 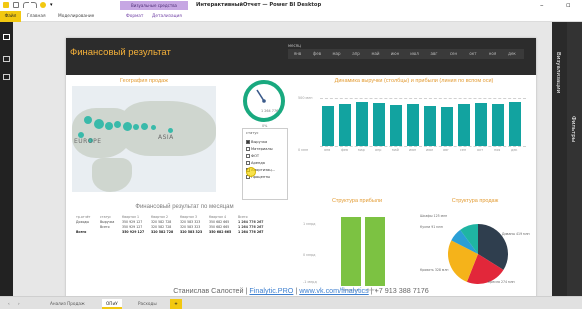 What do you see at coordinates (334, 290) in the screenshot?
I see `vk-link: www.vk.com/finalytics` at bounding box center [334, 290].